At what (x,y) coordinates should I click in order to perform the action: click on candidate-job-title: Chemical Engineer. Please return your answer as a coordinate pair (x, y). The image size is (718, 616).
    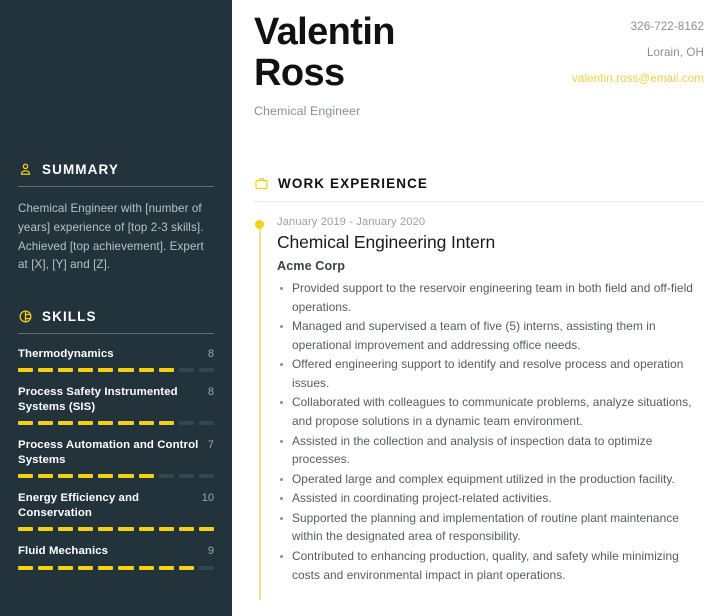
    Looking at the image, I should click on (307, 111).